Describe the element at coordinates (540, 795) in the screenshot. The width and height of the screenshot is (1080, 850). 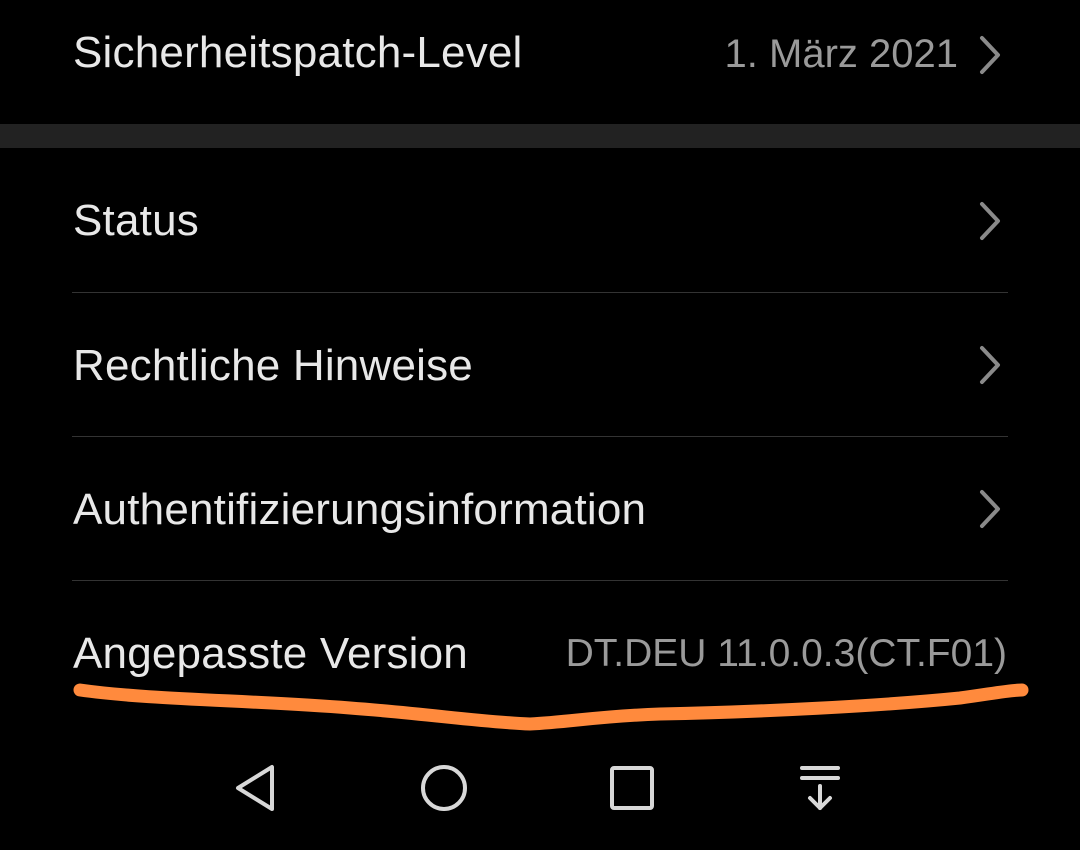
I see `navigation-bar` at that location.